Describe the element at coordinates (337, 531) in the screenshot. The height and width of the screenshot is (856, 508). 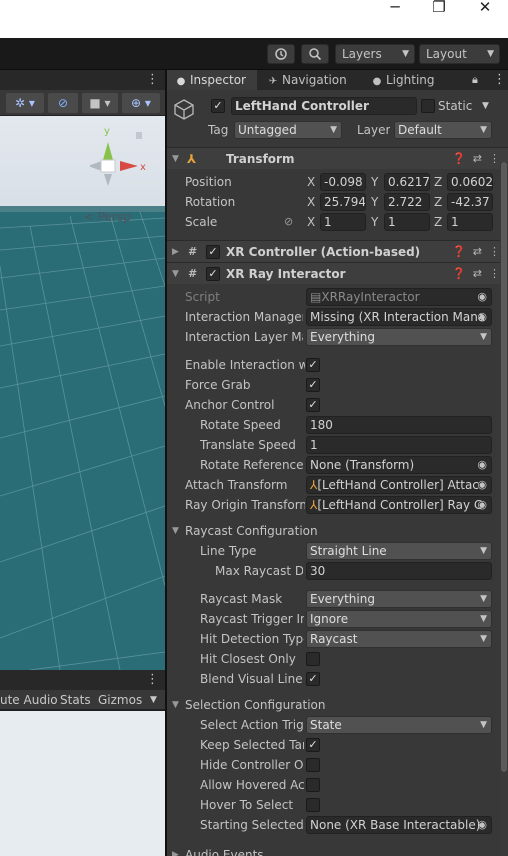
I see `raycast-config-foldout: ▼ Raycast Configuration` at that location.